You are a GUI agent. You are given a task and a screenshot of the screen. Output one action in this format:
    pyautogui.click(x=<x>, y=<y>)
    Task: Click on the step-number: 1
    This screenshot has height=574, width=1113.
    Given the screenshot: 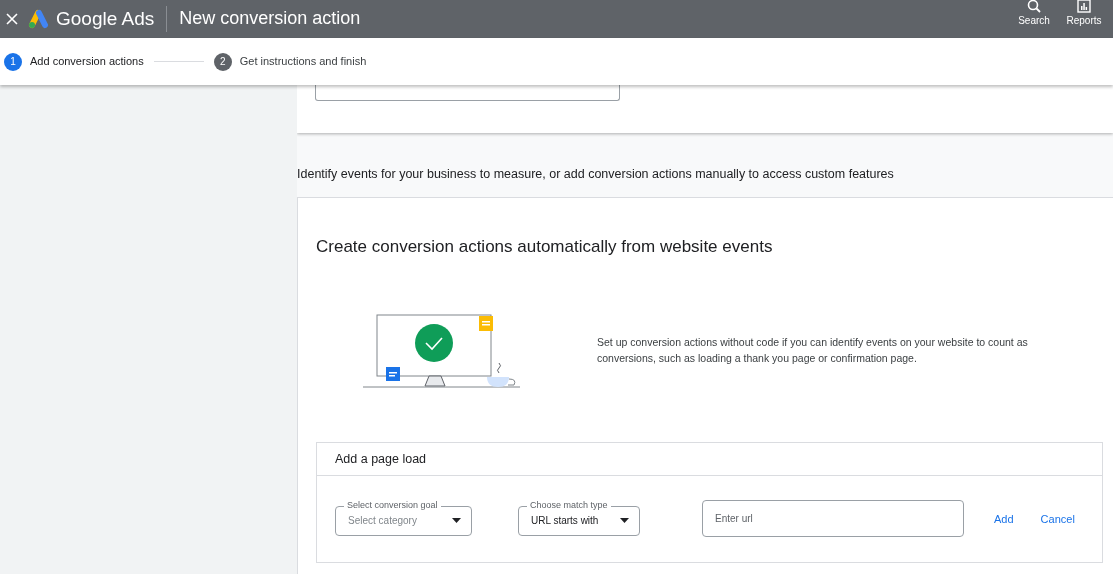 What is the action you would take?
    pyautogui.click(x=13, y=61)
    